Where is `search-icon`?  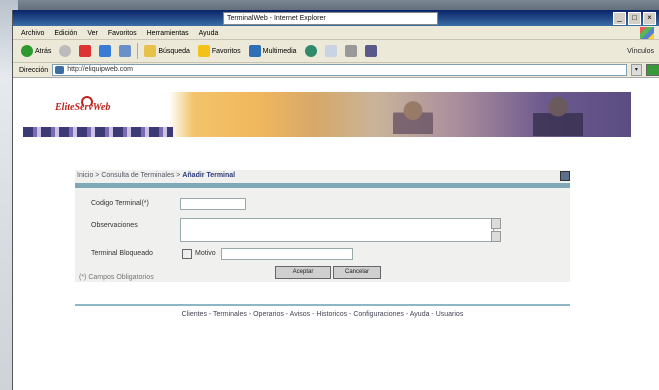 search-icon is located at coordinates (150, 51).